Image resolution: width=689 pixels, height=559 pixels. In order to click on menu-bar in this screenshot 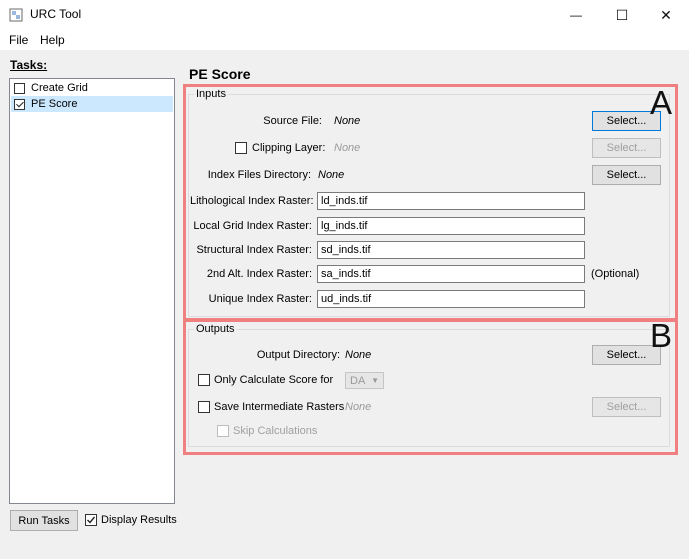, I will do `click(344, 40)`.